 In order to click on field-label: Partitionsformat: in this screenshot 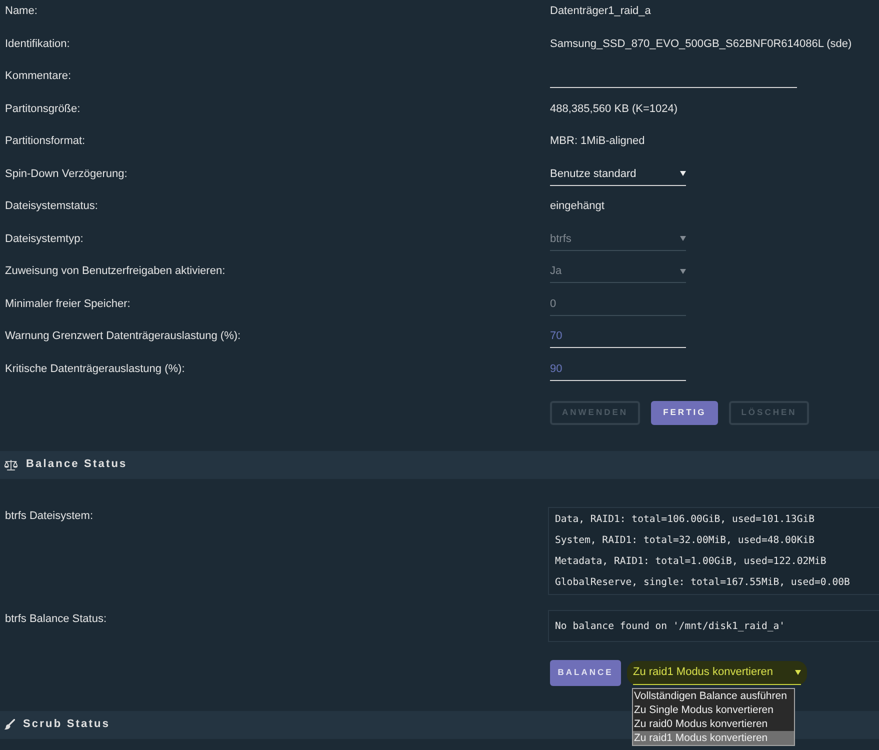, I will do `click(45, 141)`.